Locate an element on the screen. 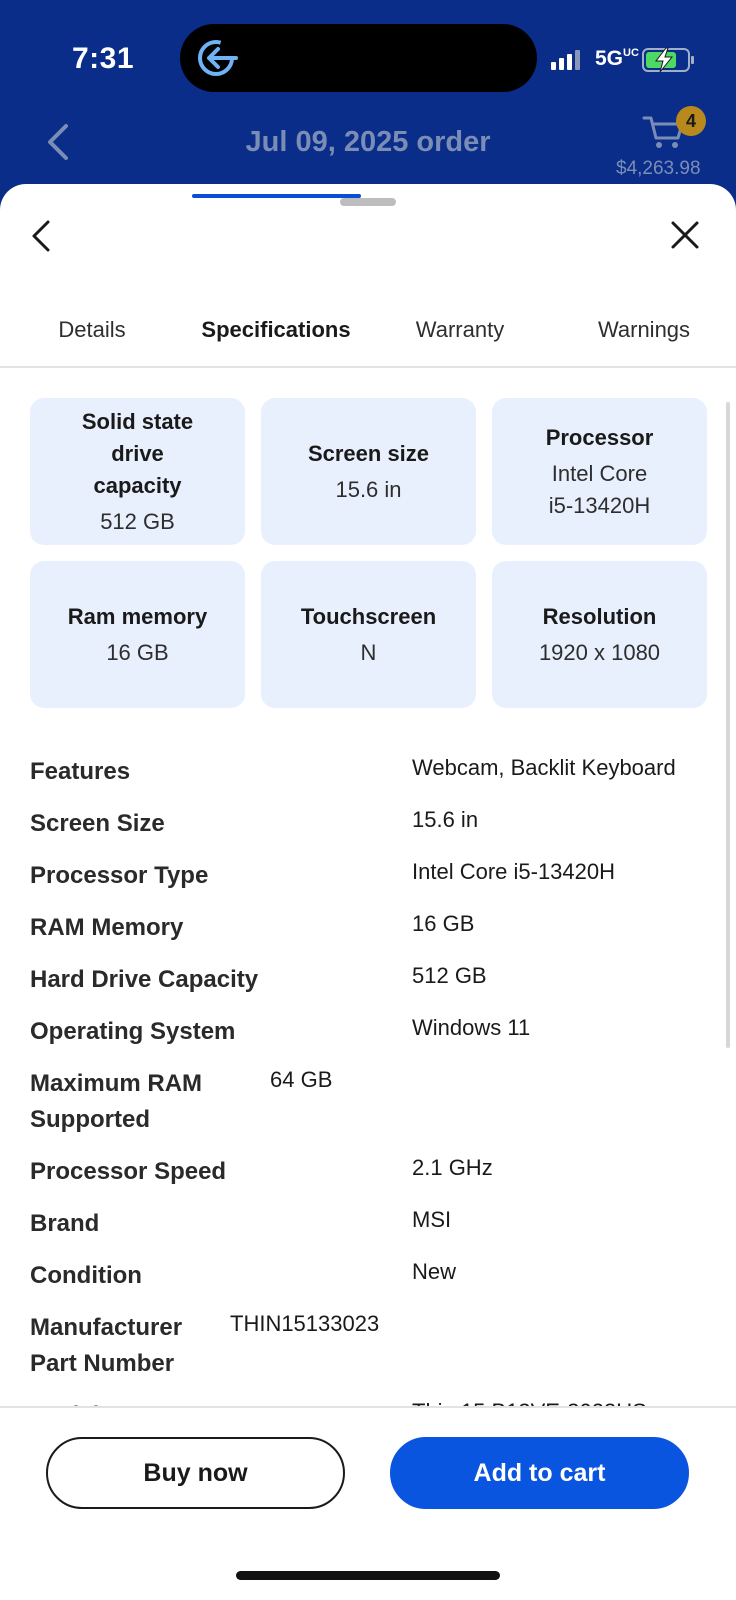 The height and width of the screenshot is (1600, 736). spec-value: Webcam, Backlit Keyboard is located at coordinates (544, 767).